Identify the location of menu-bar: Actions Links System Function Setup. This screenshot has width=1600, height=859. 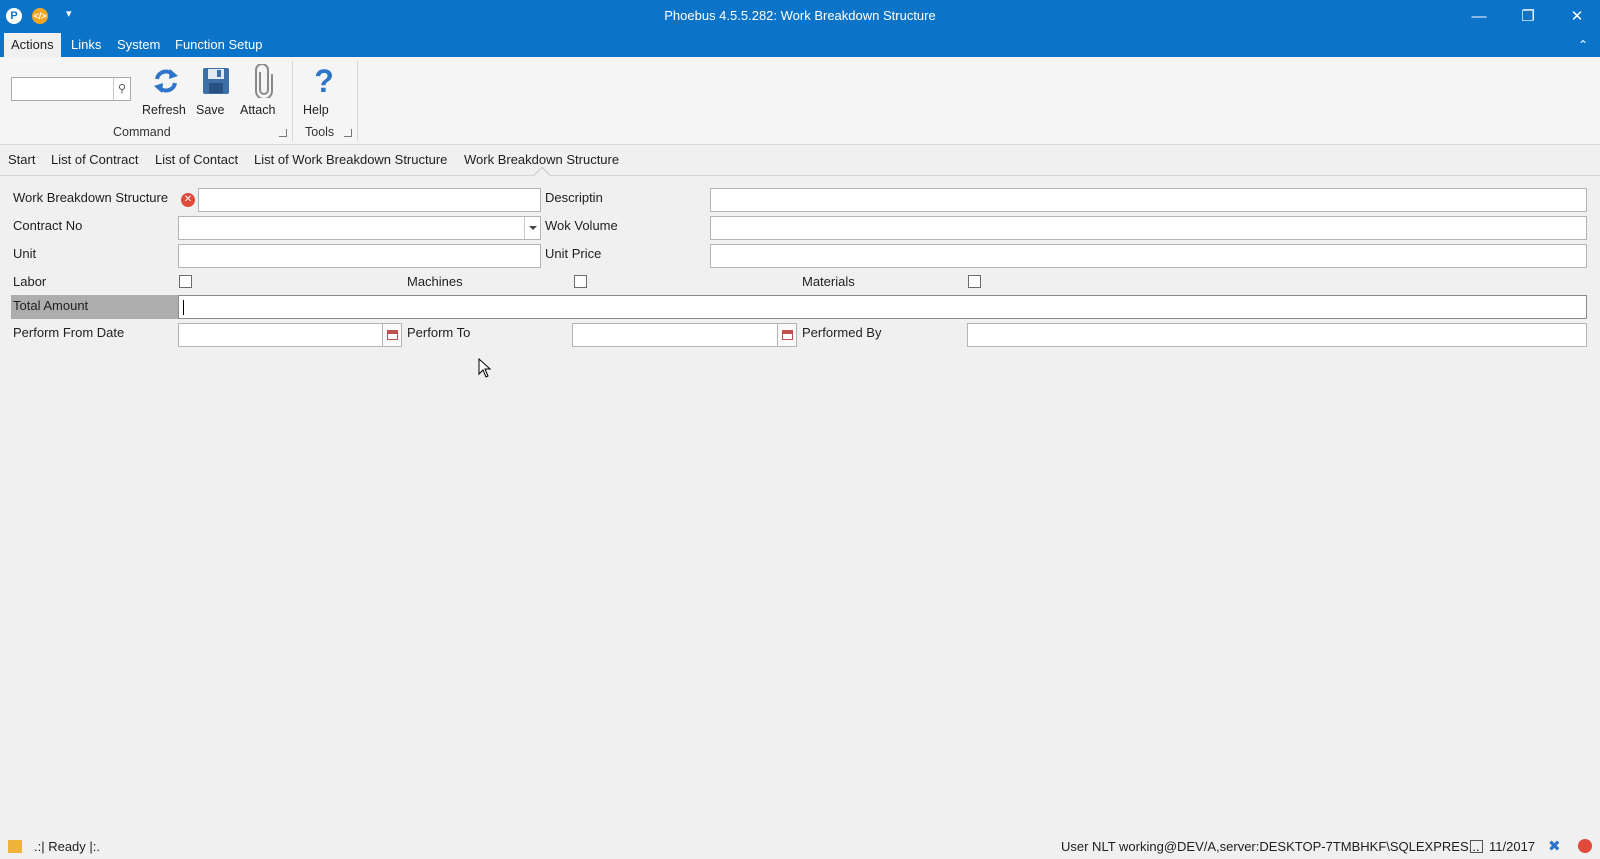
(800, 45).